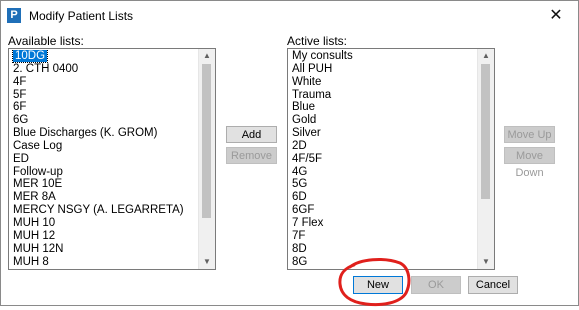 The image size is (579, 310). Describe the element at coordinates (104, 69) in the screenshot. I see `list-item: 2. CTH 0400` at that location.